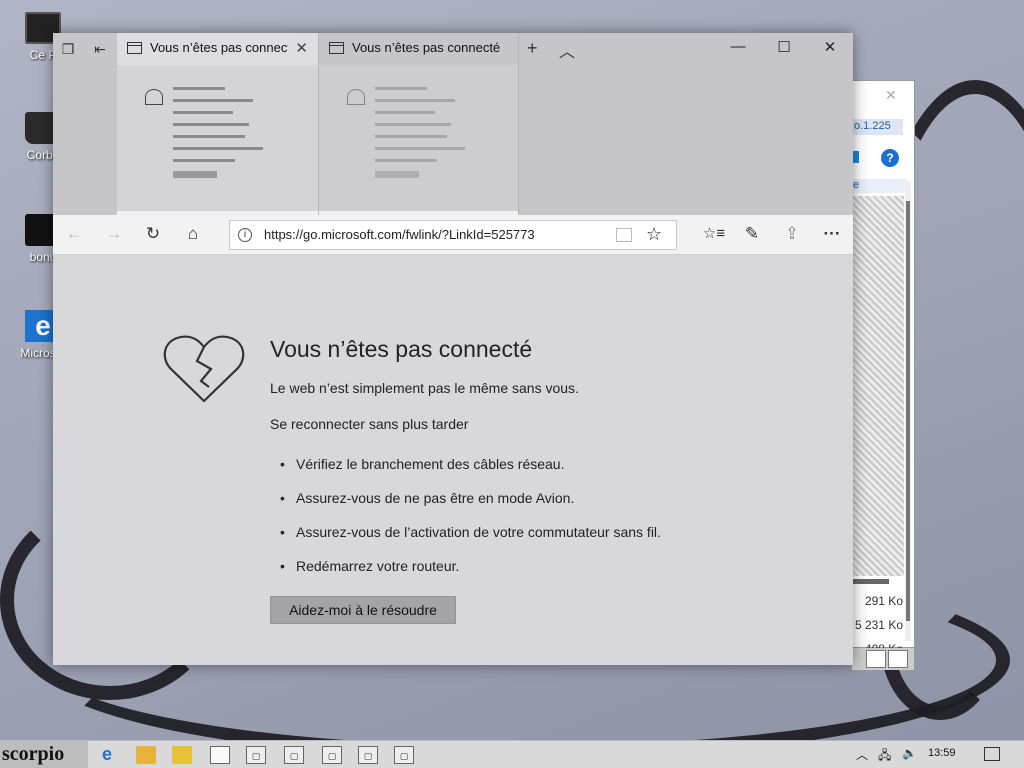 Image resolution: width=1024 pixels, height=768 pixels. Describe the element at coordinates (624, 235) in the screenshot. I see `reading-view-icon` at that location.